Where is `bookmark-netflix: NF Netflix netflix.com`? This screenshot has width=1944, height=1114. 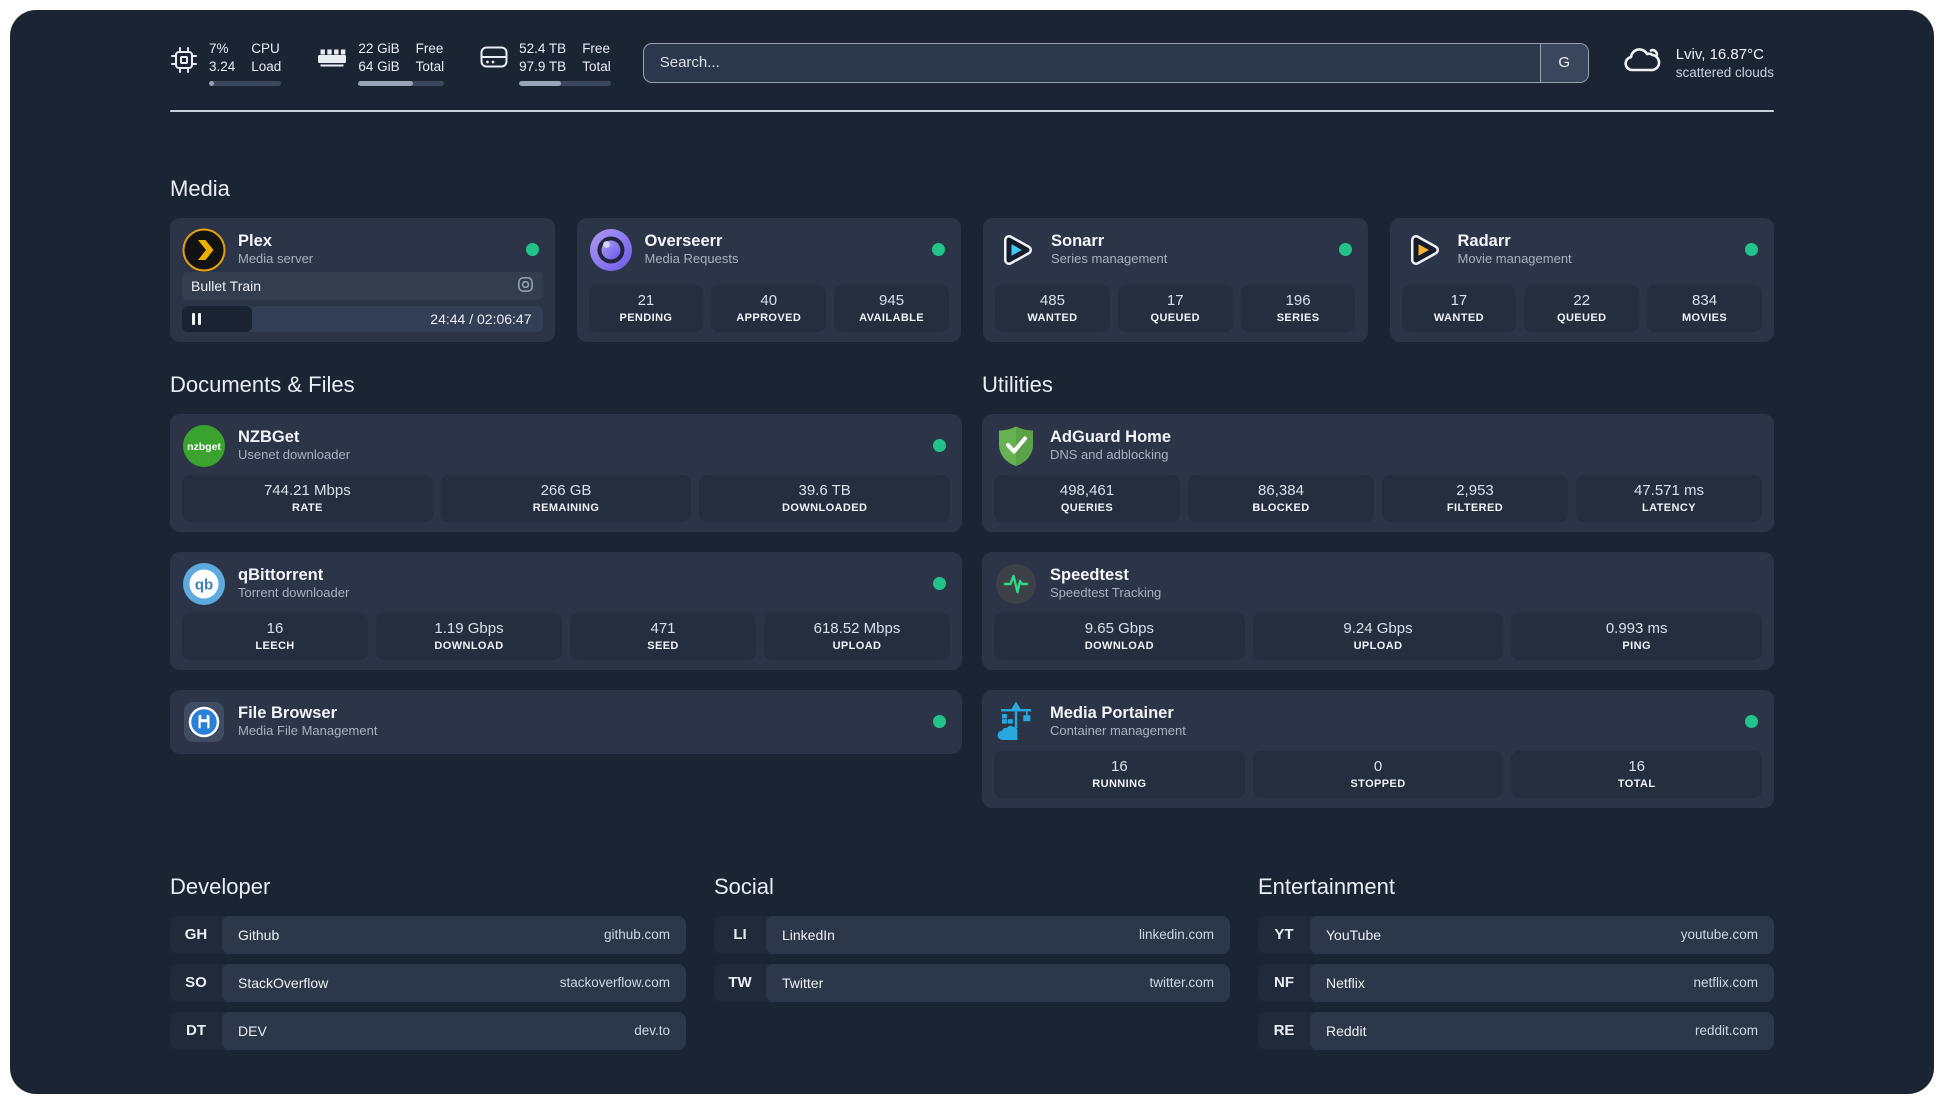 bookmark-netflix: NF Netflix netflix.com is located at coordinates (1516, 982).